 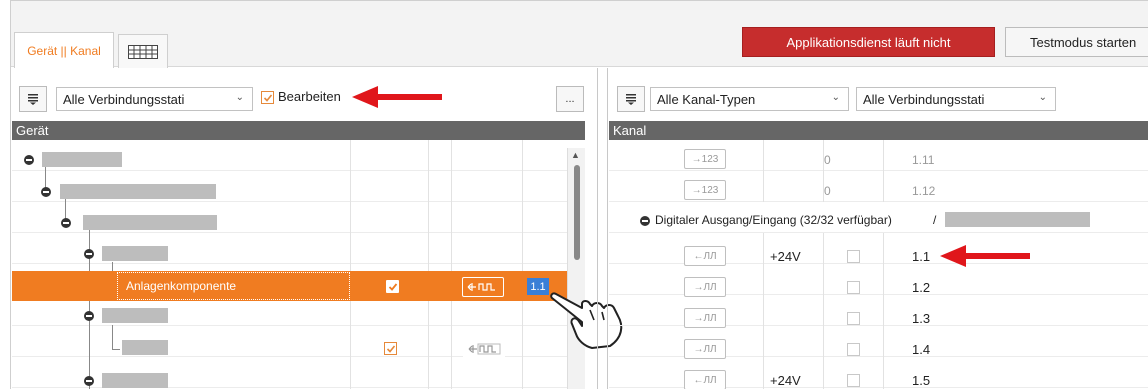 I want to click on group-name-placeholder, so click(x=1017, y=219).